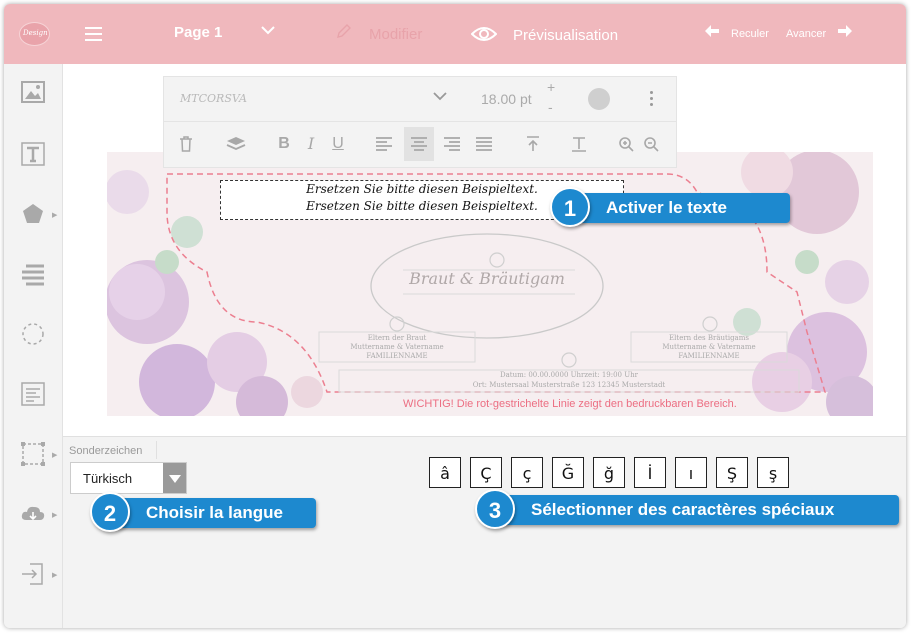 The image size is (914, 635). Describe the element at coordinates (33, 454) in the screenshot. I see `select-frame-icon` at that location.